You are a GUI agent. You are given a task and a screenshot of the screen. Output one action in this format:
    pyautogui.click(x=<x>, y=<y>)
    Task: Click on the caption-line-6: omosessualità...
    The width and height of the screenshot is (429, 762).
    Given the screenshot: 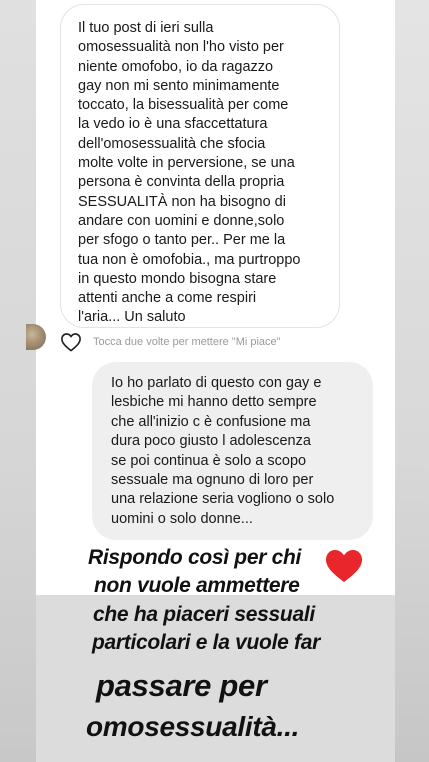 What is the action you would take?
    pyautogui.click(x=193, y=726)
    